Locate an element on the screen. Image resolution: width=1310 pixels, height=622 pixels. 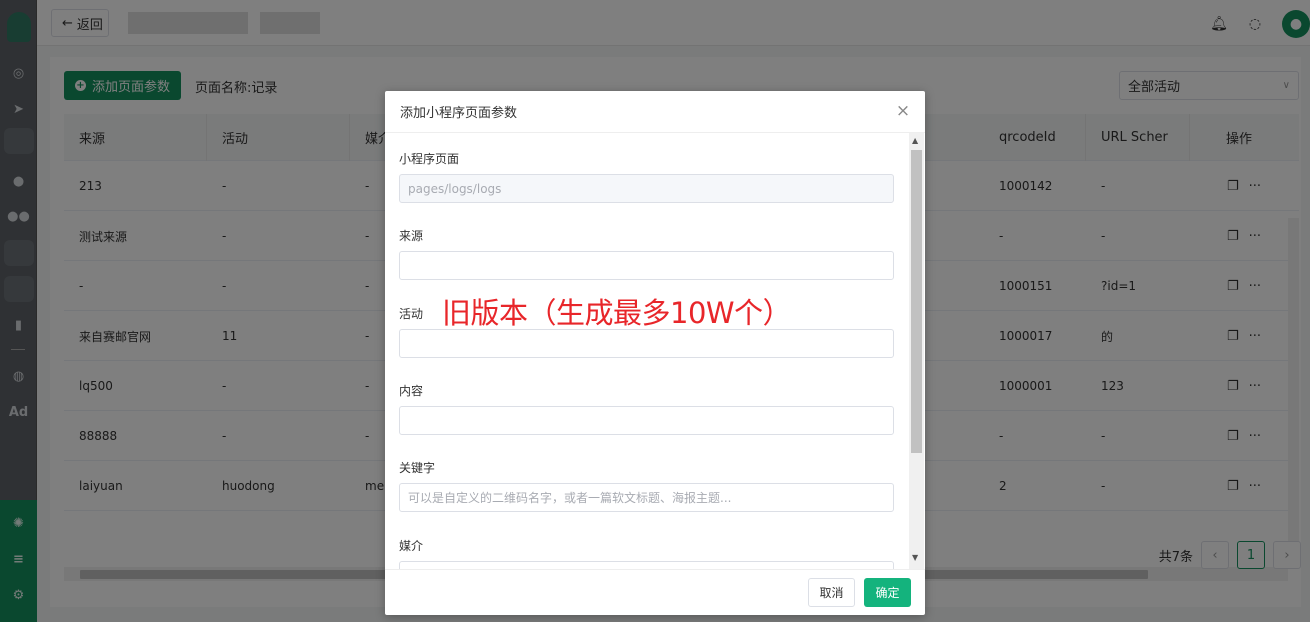
media-field-label: 媒介 is located at coordinates (411, 546).